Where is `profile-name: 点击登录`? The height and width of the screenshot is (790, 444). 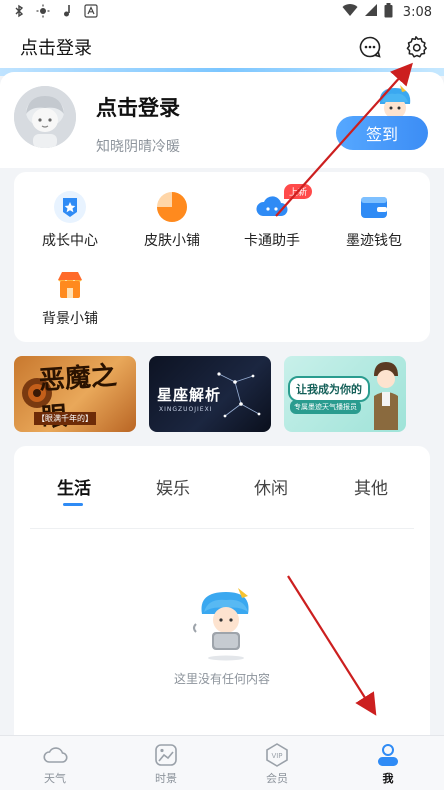
profile-name: 点击登录 is located at coordinates (138, 107).